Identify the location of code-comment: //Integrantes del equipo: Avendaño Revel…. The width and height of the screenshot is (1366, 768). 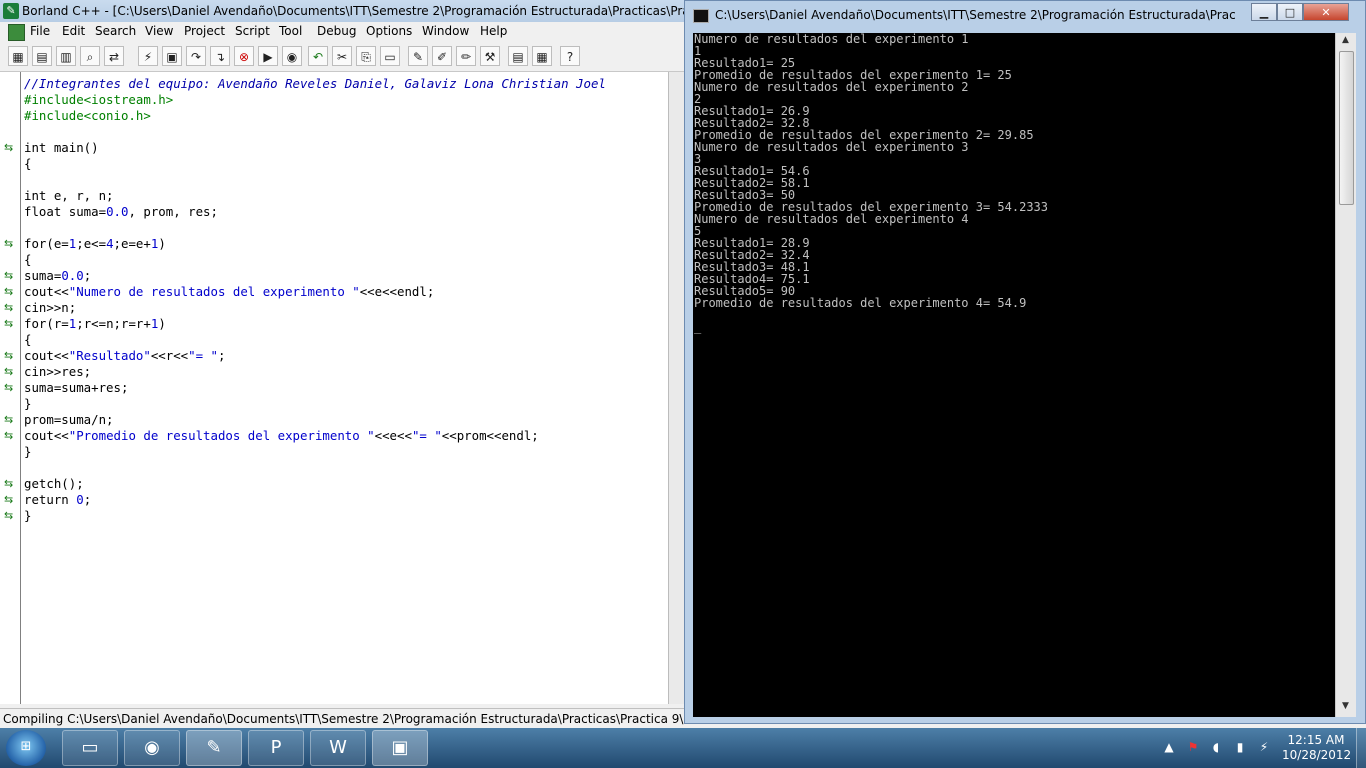
(315, 83).